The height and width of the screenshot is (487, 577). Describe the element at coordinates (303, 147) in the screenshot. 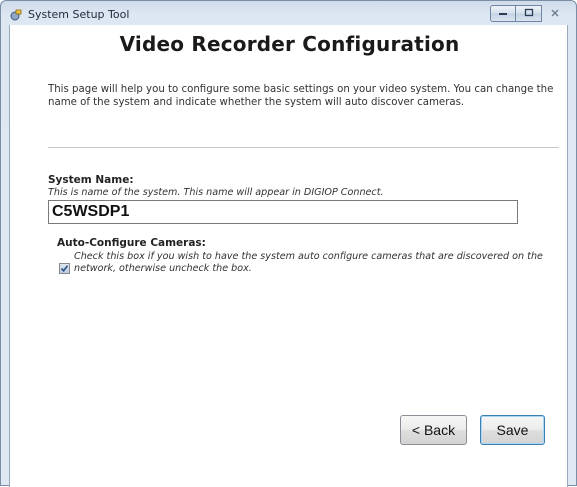

I see `section-divider` at that location.